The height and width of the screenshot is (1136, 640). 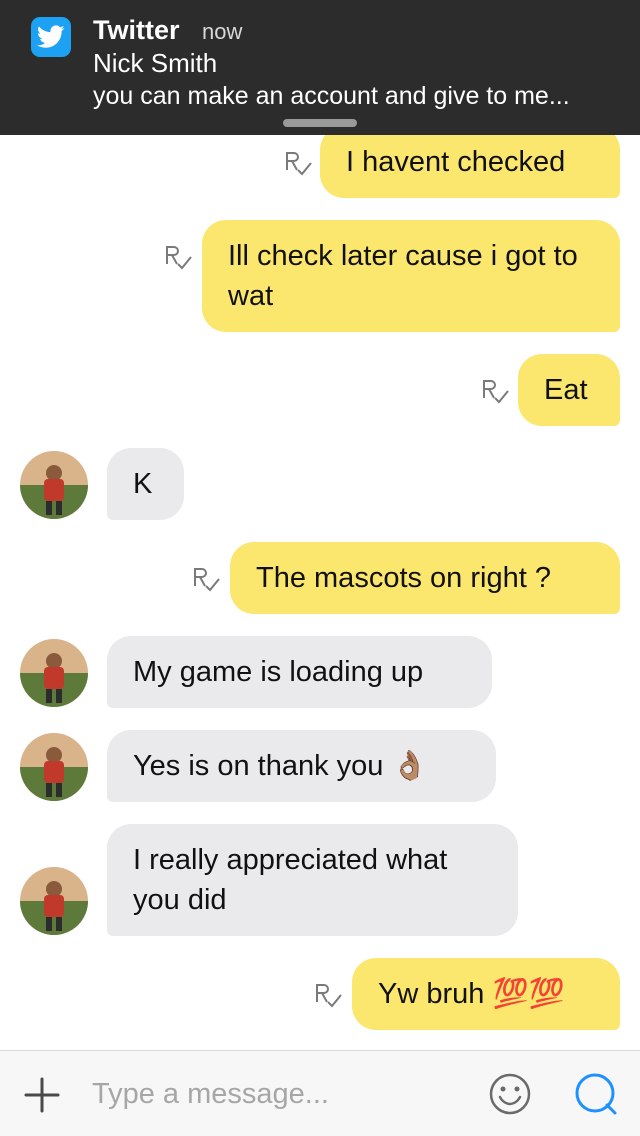 What do you see at coordinates (425, 578) in the screenshot?
I see `message-bubble-outgoing: The mascots on right ?` at bounding box center [425, 578].